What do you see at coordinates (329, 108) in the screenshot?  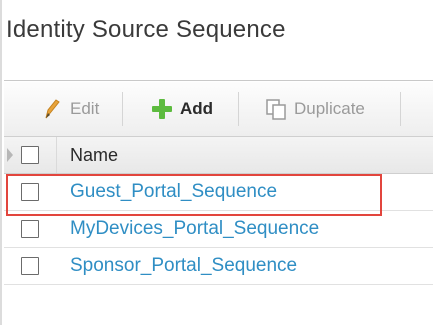 I see `duplicate-button-label: Duplicate` at bounding box center [329, 108].